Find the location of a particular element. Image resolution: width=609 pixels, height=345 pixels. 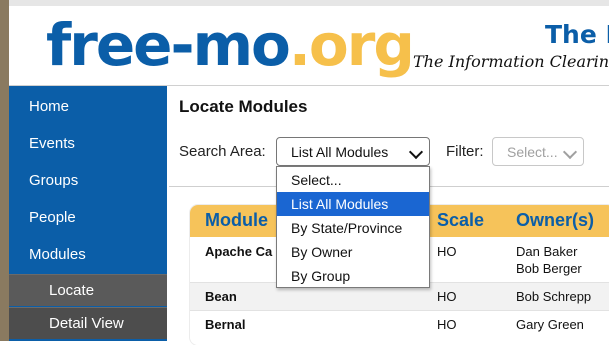

logo-main-text: free-mo is located at coordinates (168, 45).